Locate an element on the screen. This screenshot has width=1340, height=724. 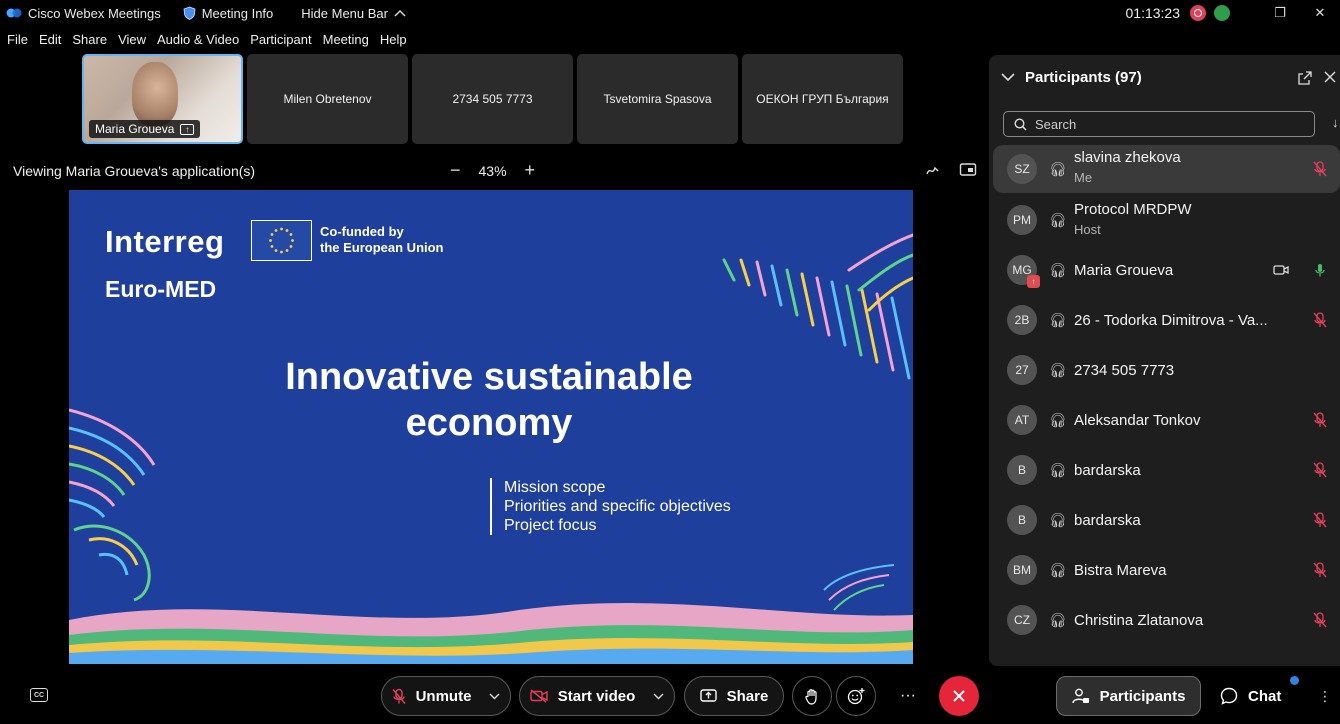
avatar: PM is located at coordinates (1022, 220).